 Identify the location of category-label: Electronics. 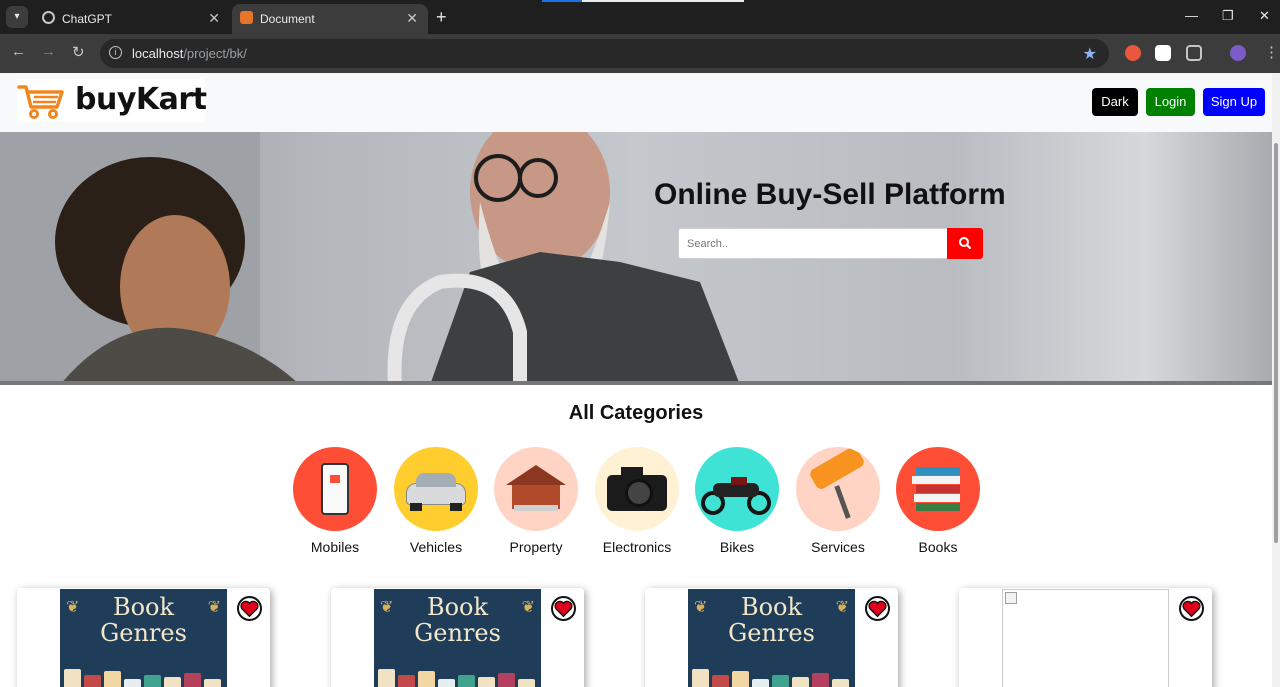
(637, 547).